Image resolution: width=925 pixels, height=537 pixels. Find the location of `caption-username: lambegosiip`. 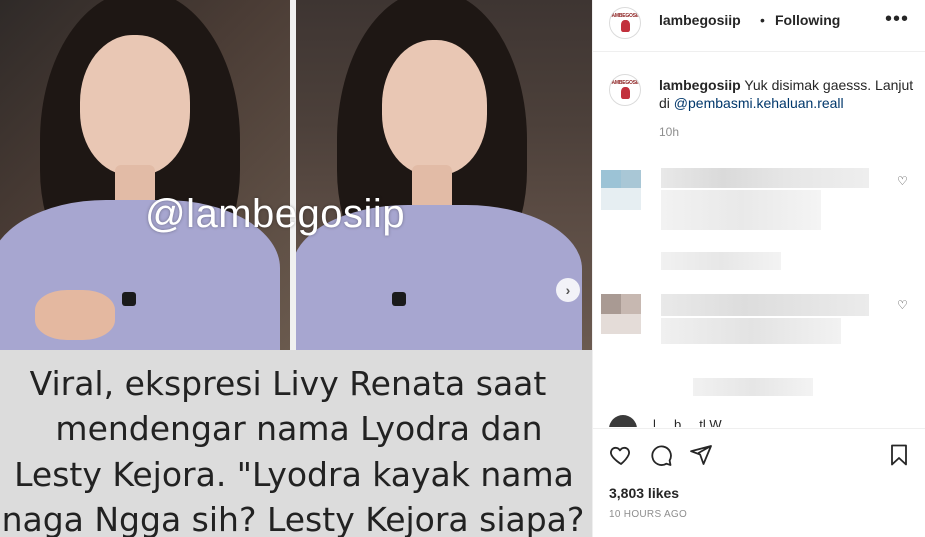

caption-username: lambegosiip is located at coordinates (700, 85).